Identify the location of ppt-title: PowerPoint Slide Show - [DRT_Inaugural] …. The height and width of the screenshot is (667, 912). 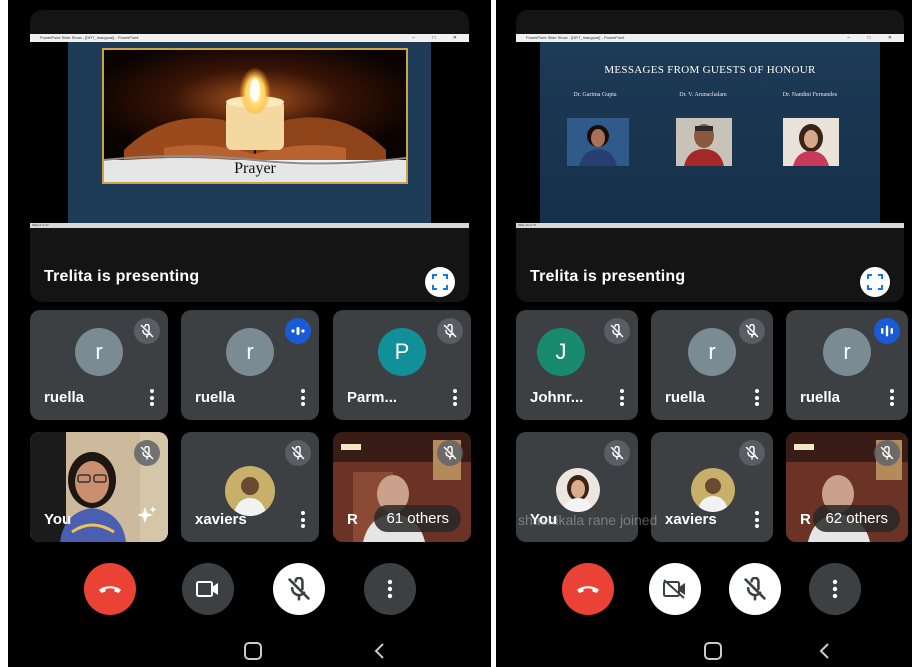
(89, 37).